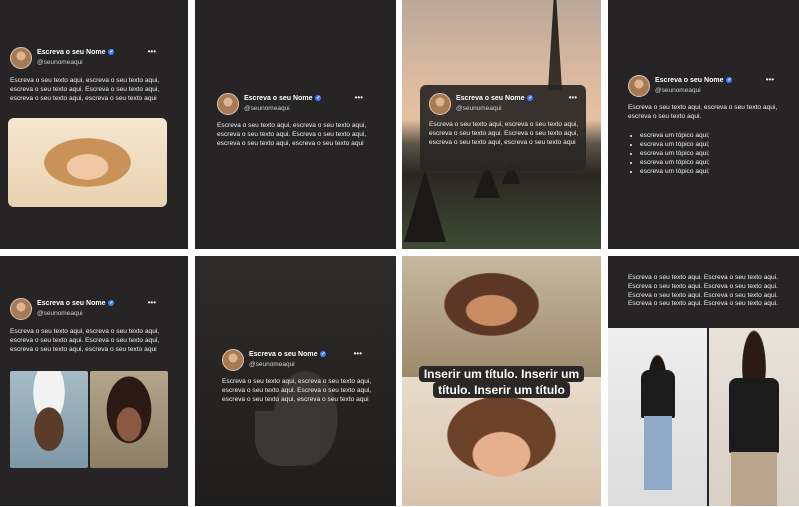 This screenshot has width=799, height=507. I want to click on garden-cone, so click(425, 206).